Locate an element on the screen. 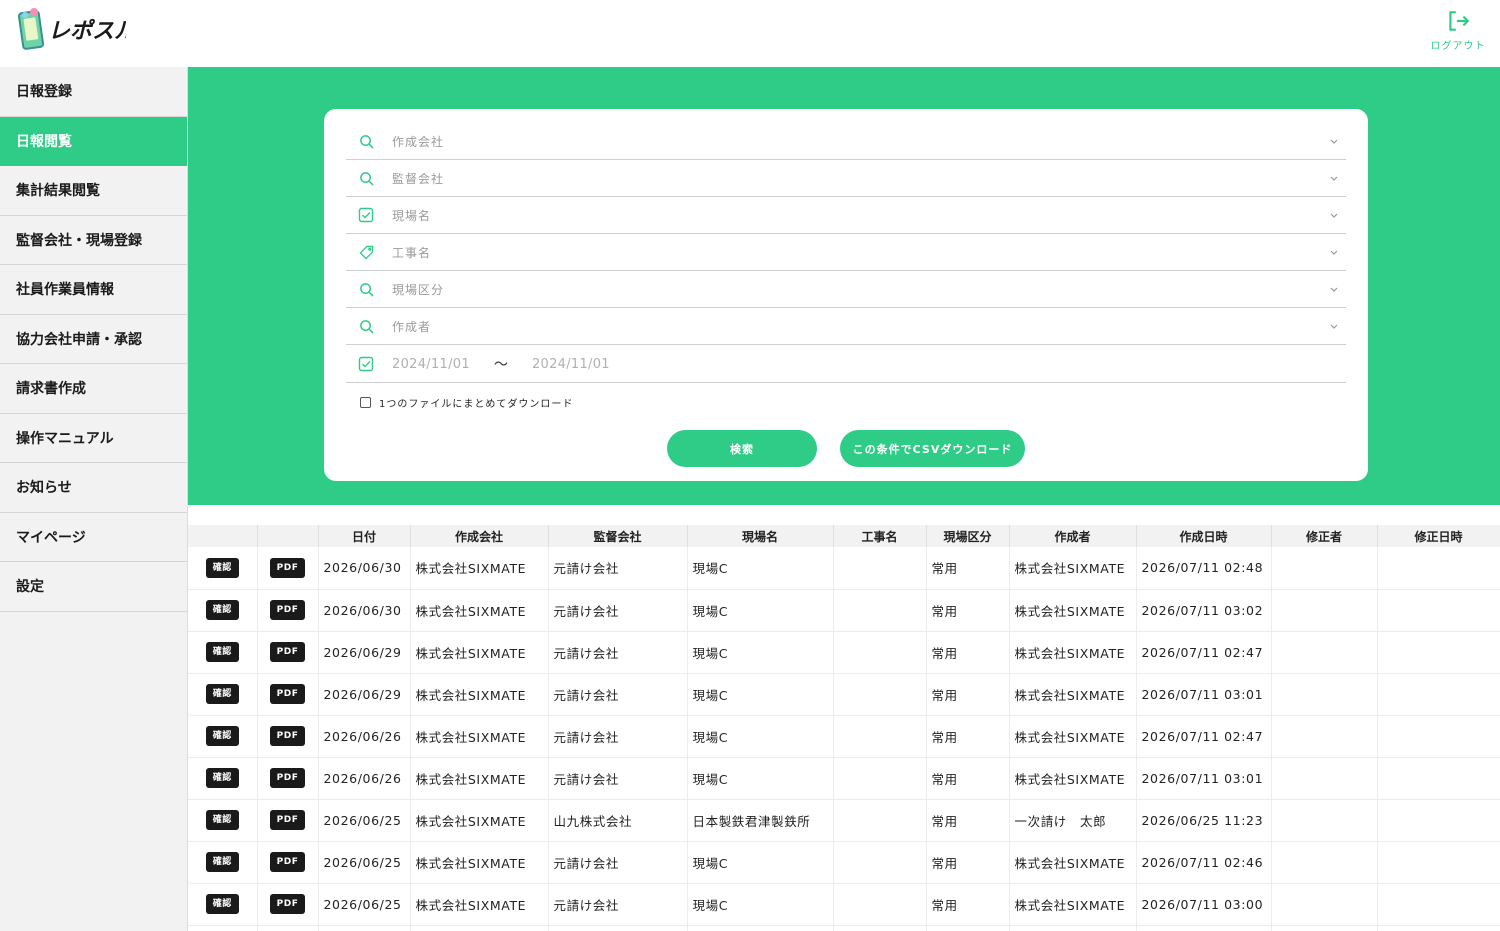  sidebar-item-aggregate-view: 集計結果閲覧 is located at coordinates (93, 191).